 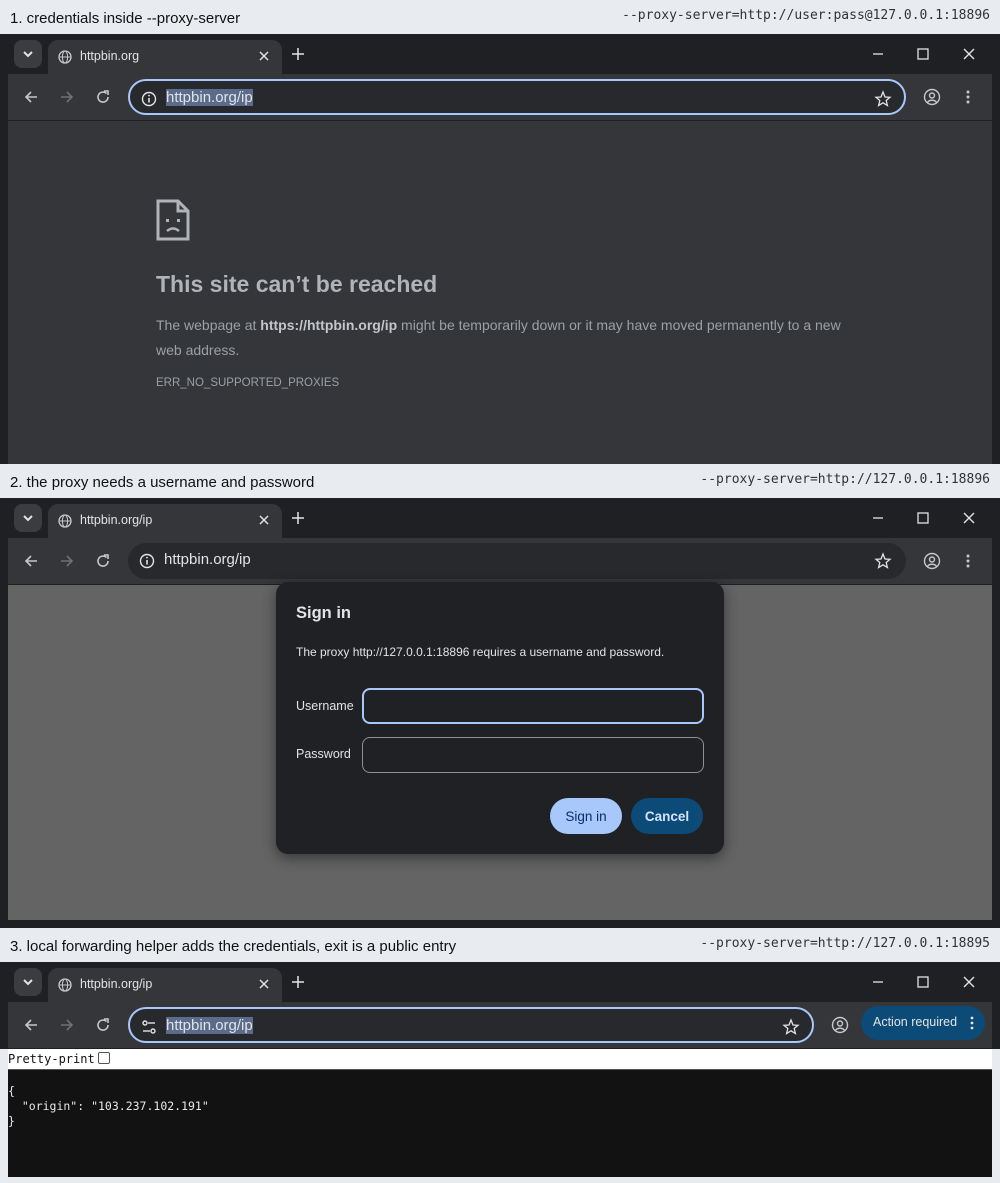 I want to click on password-field, so click(x=533, y=755).